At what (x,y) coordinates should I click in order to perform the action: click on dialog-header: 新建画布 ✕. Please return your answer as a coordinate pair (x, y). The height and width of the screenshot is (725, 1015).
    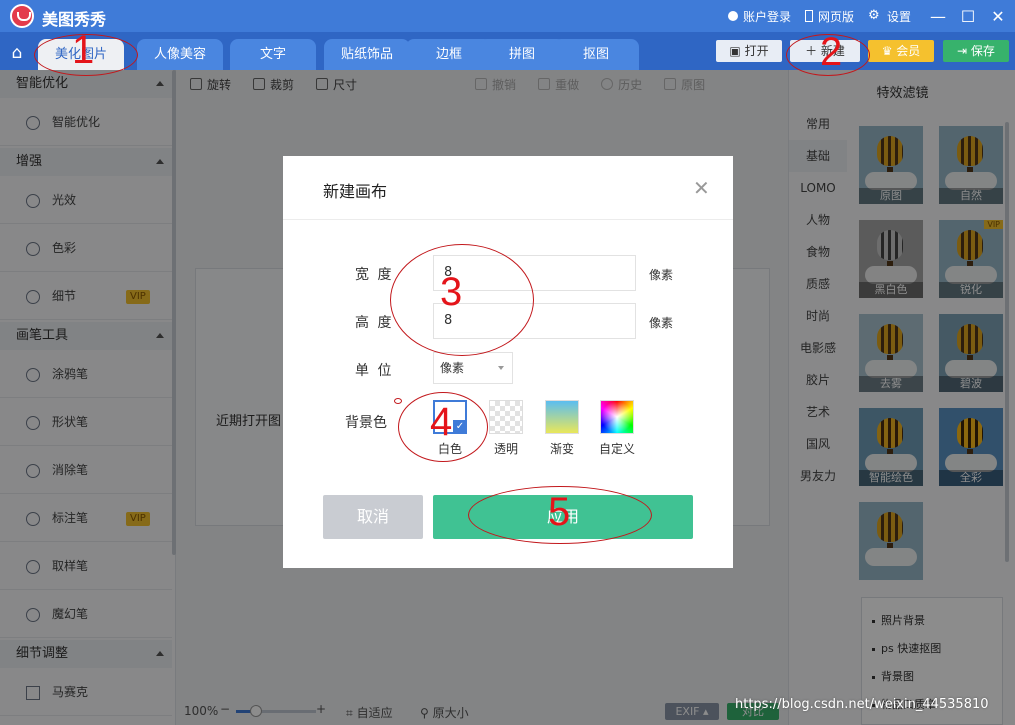
    Looking at the image, I should click on (508, 188).